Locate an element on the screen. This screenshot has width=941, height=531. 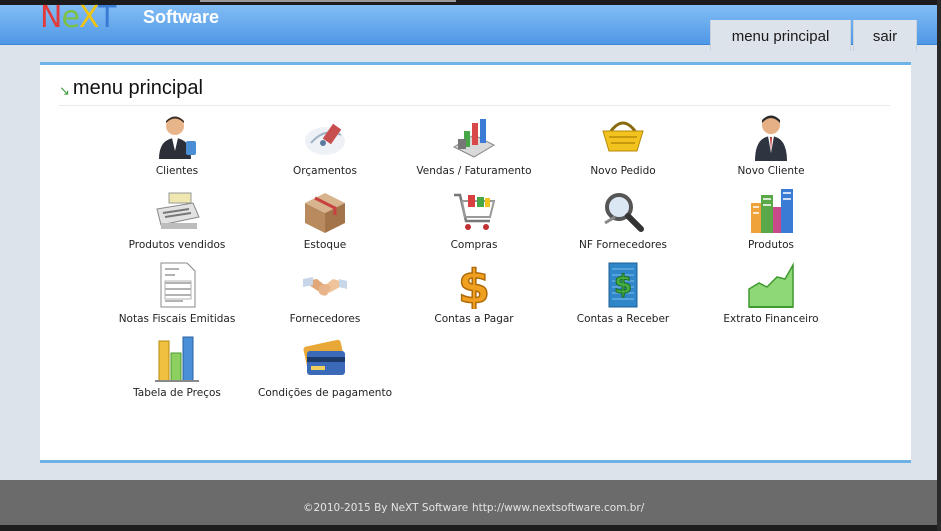
menu-item-label: Contas a Receber is located at coordinates (623, 319).